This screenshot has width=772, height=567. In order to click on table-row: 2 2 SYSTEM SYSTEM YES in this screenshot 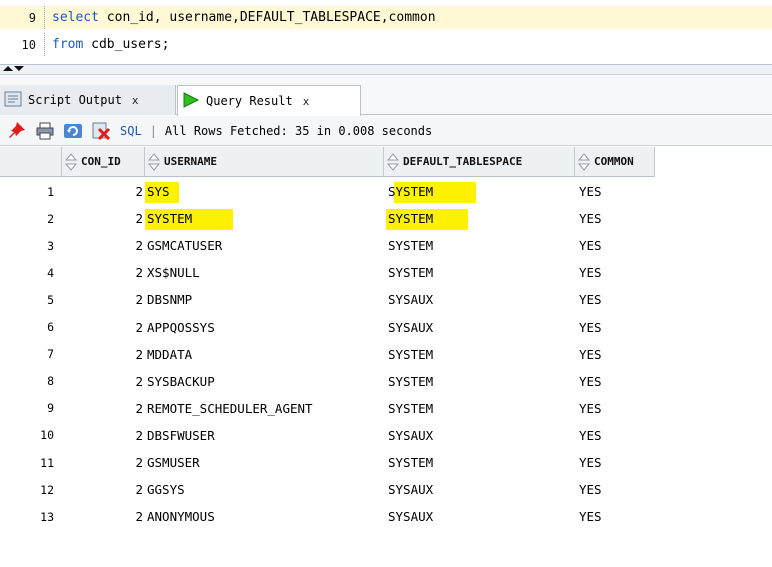, I will do `click(386, 218)`.